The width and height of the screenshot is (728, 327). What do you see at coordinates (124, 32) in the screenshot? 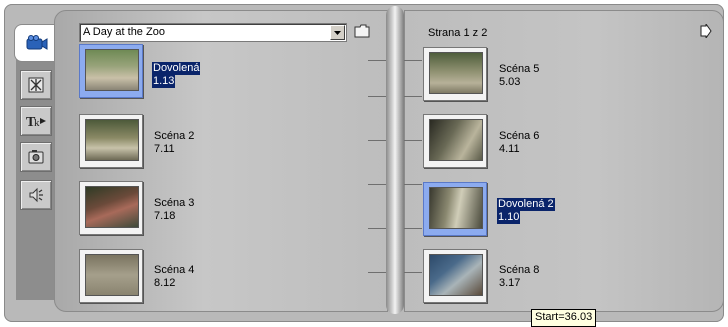
I see `album-select-value: A Day at the Zoo` at bounding box center [124, 32].